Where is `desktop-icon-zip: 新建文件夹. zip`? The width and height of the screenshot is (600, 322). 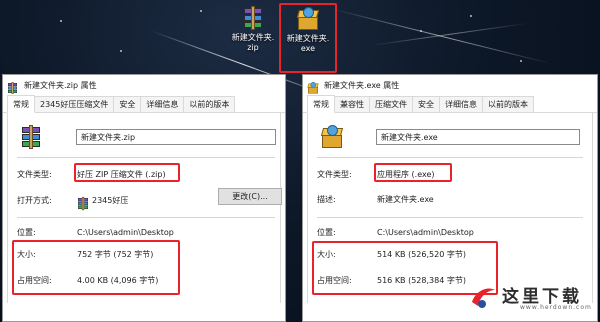 desktop-icon-zip: 新建文件夹. zip is located at coordinates (253, 29).